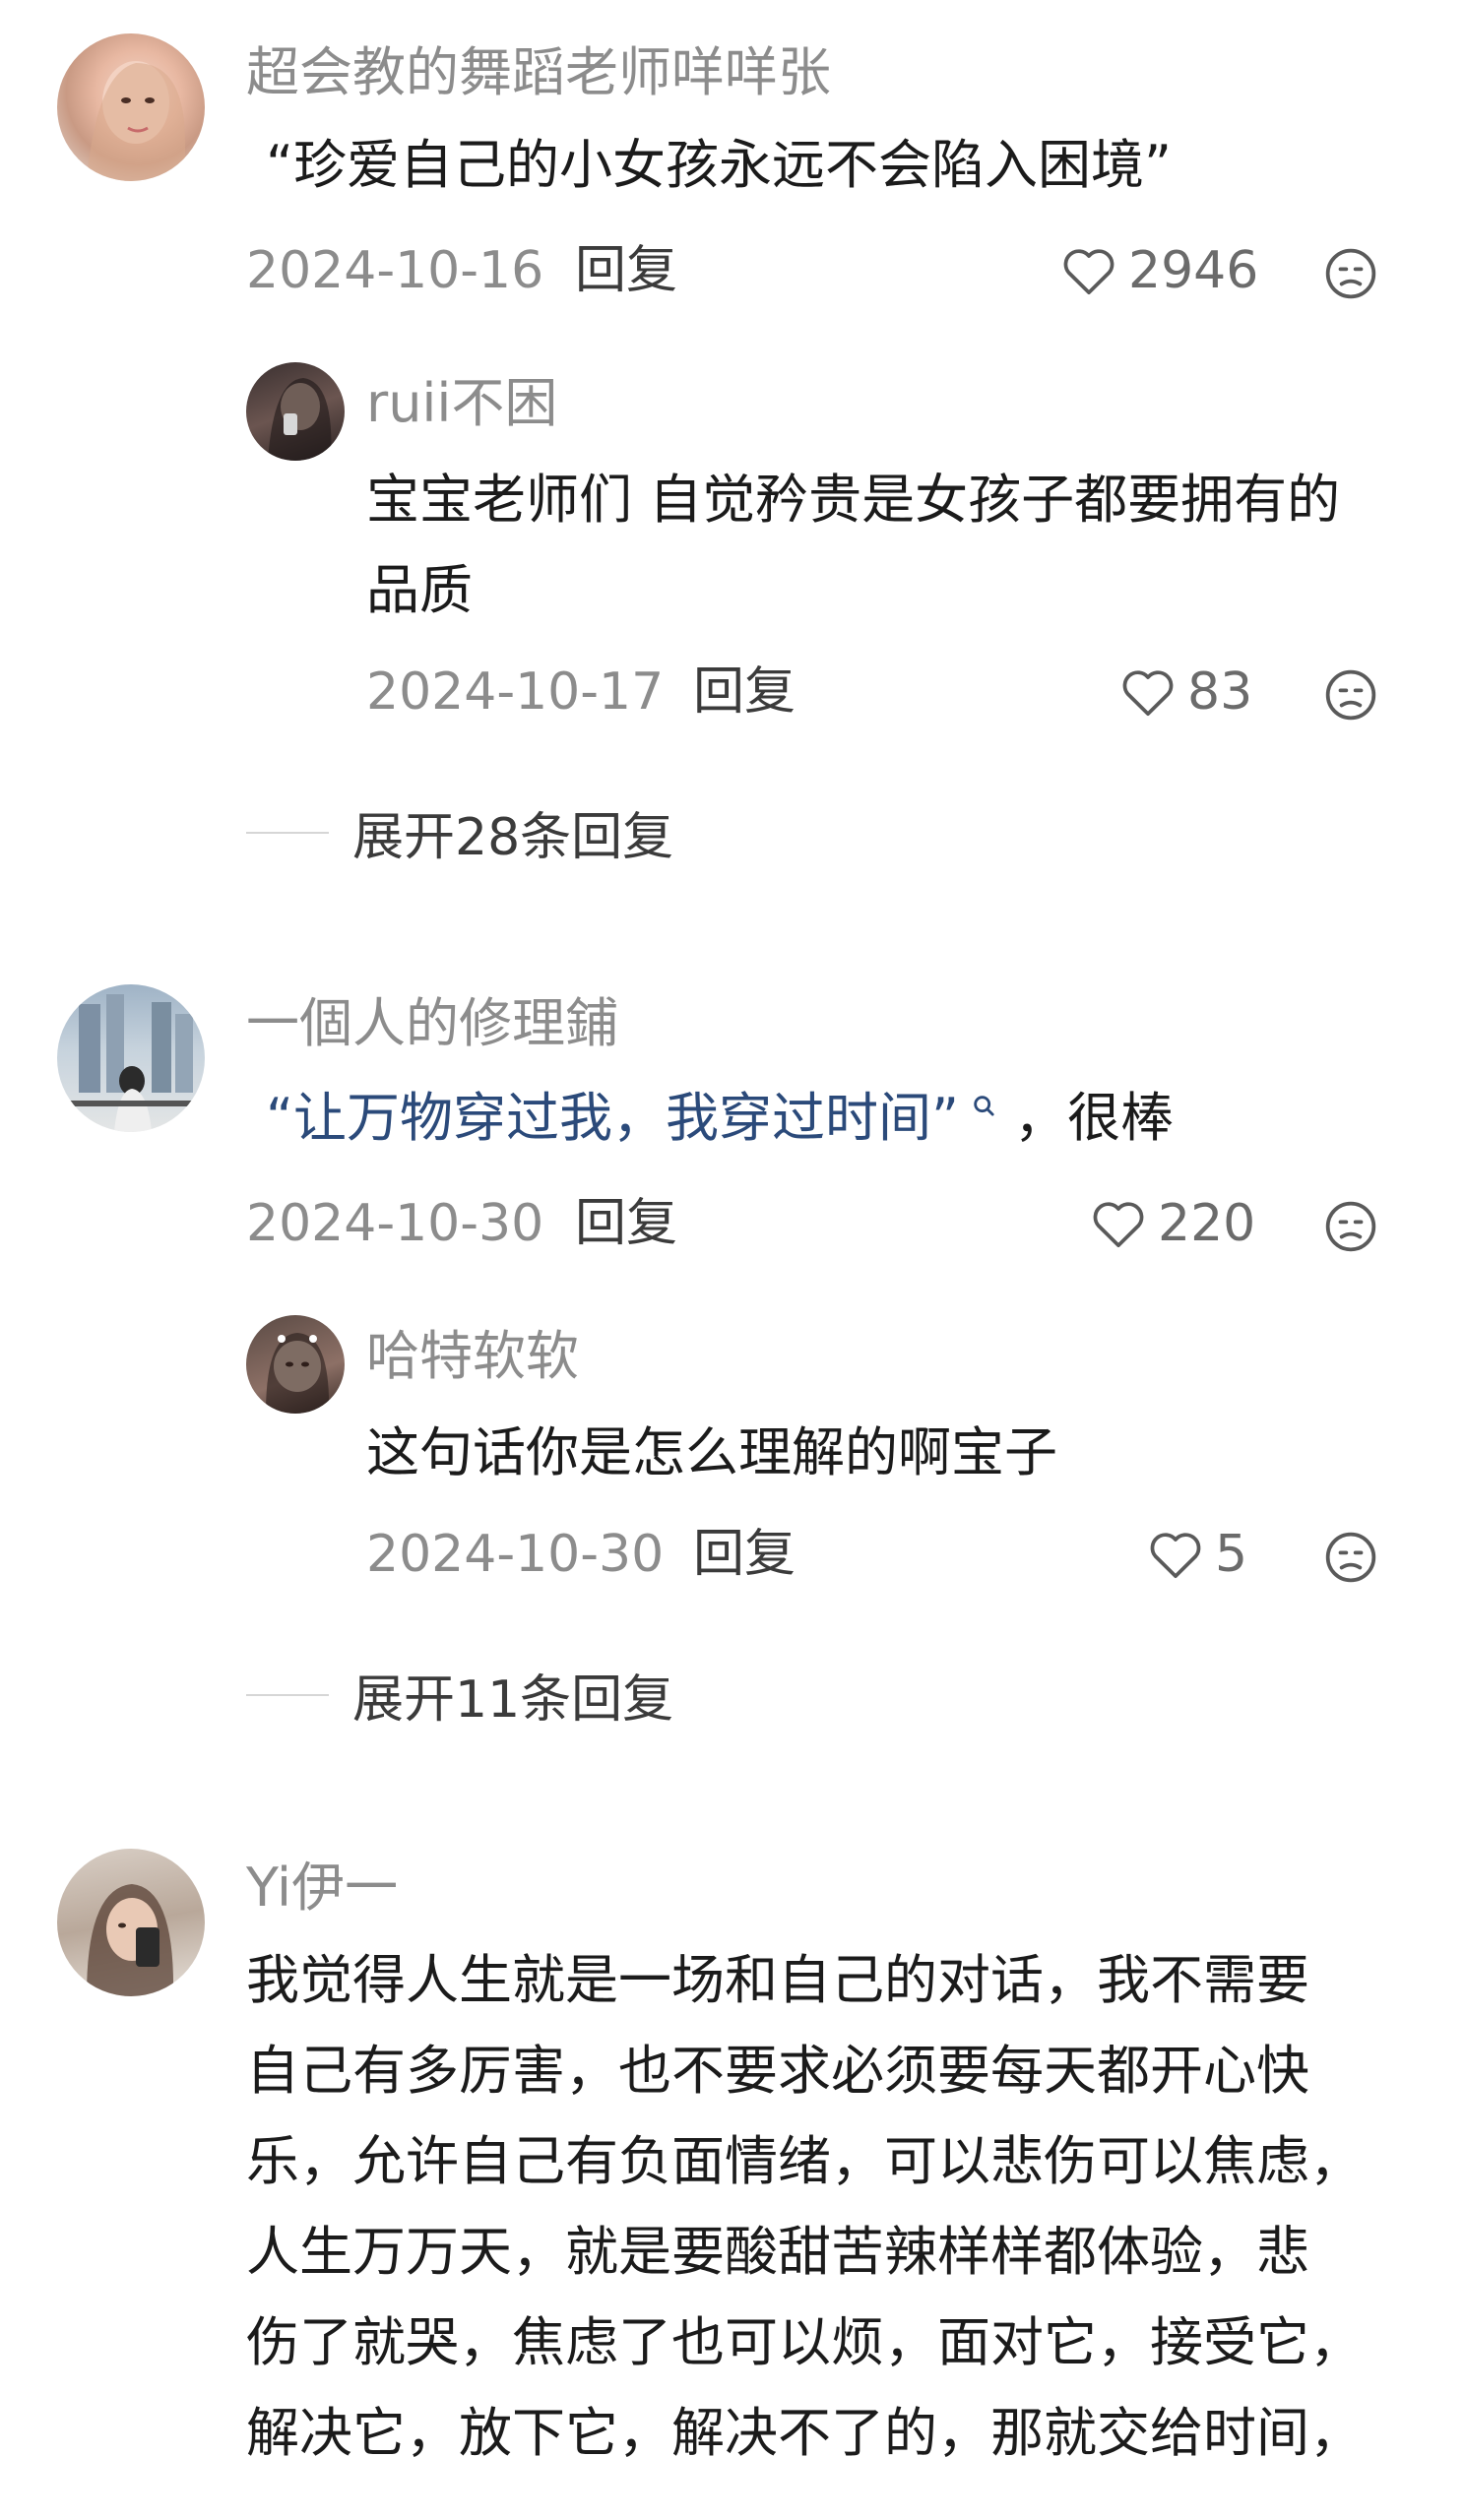  I want to click on comment-text-line: 我觉得人生就是一场和自己的对话，我不需要, so click(778, 1980).